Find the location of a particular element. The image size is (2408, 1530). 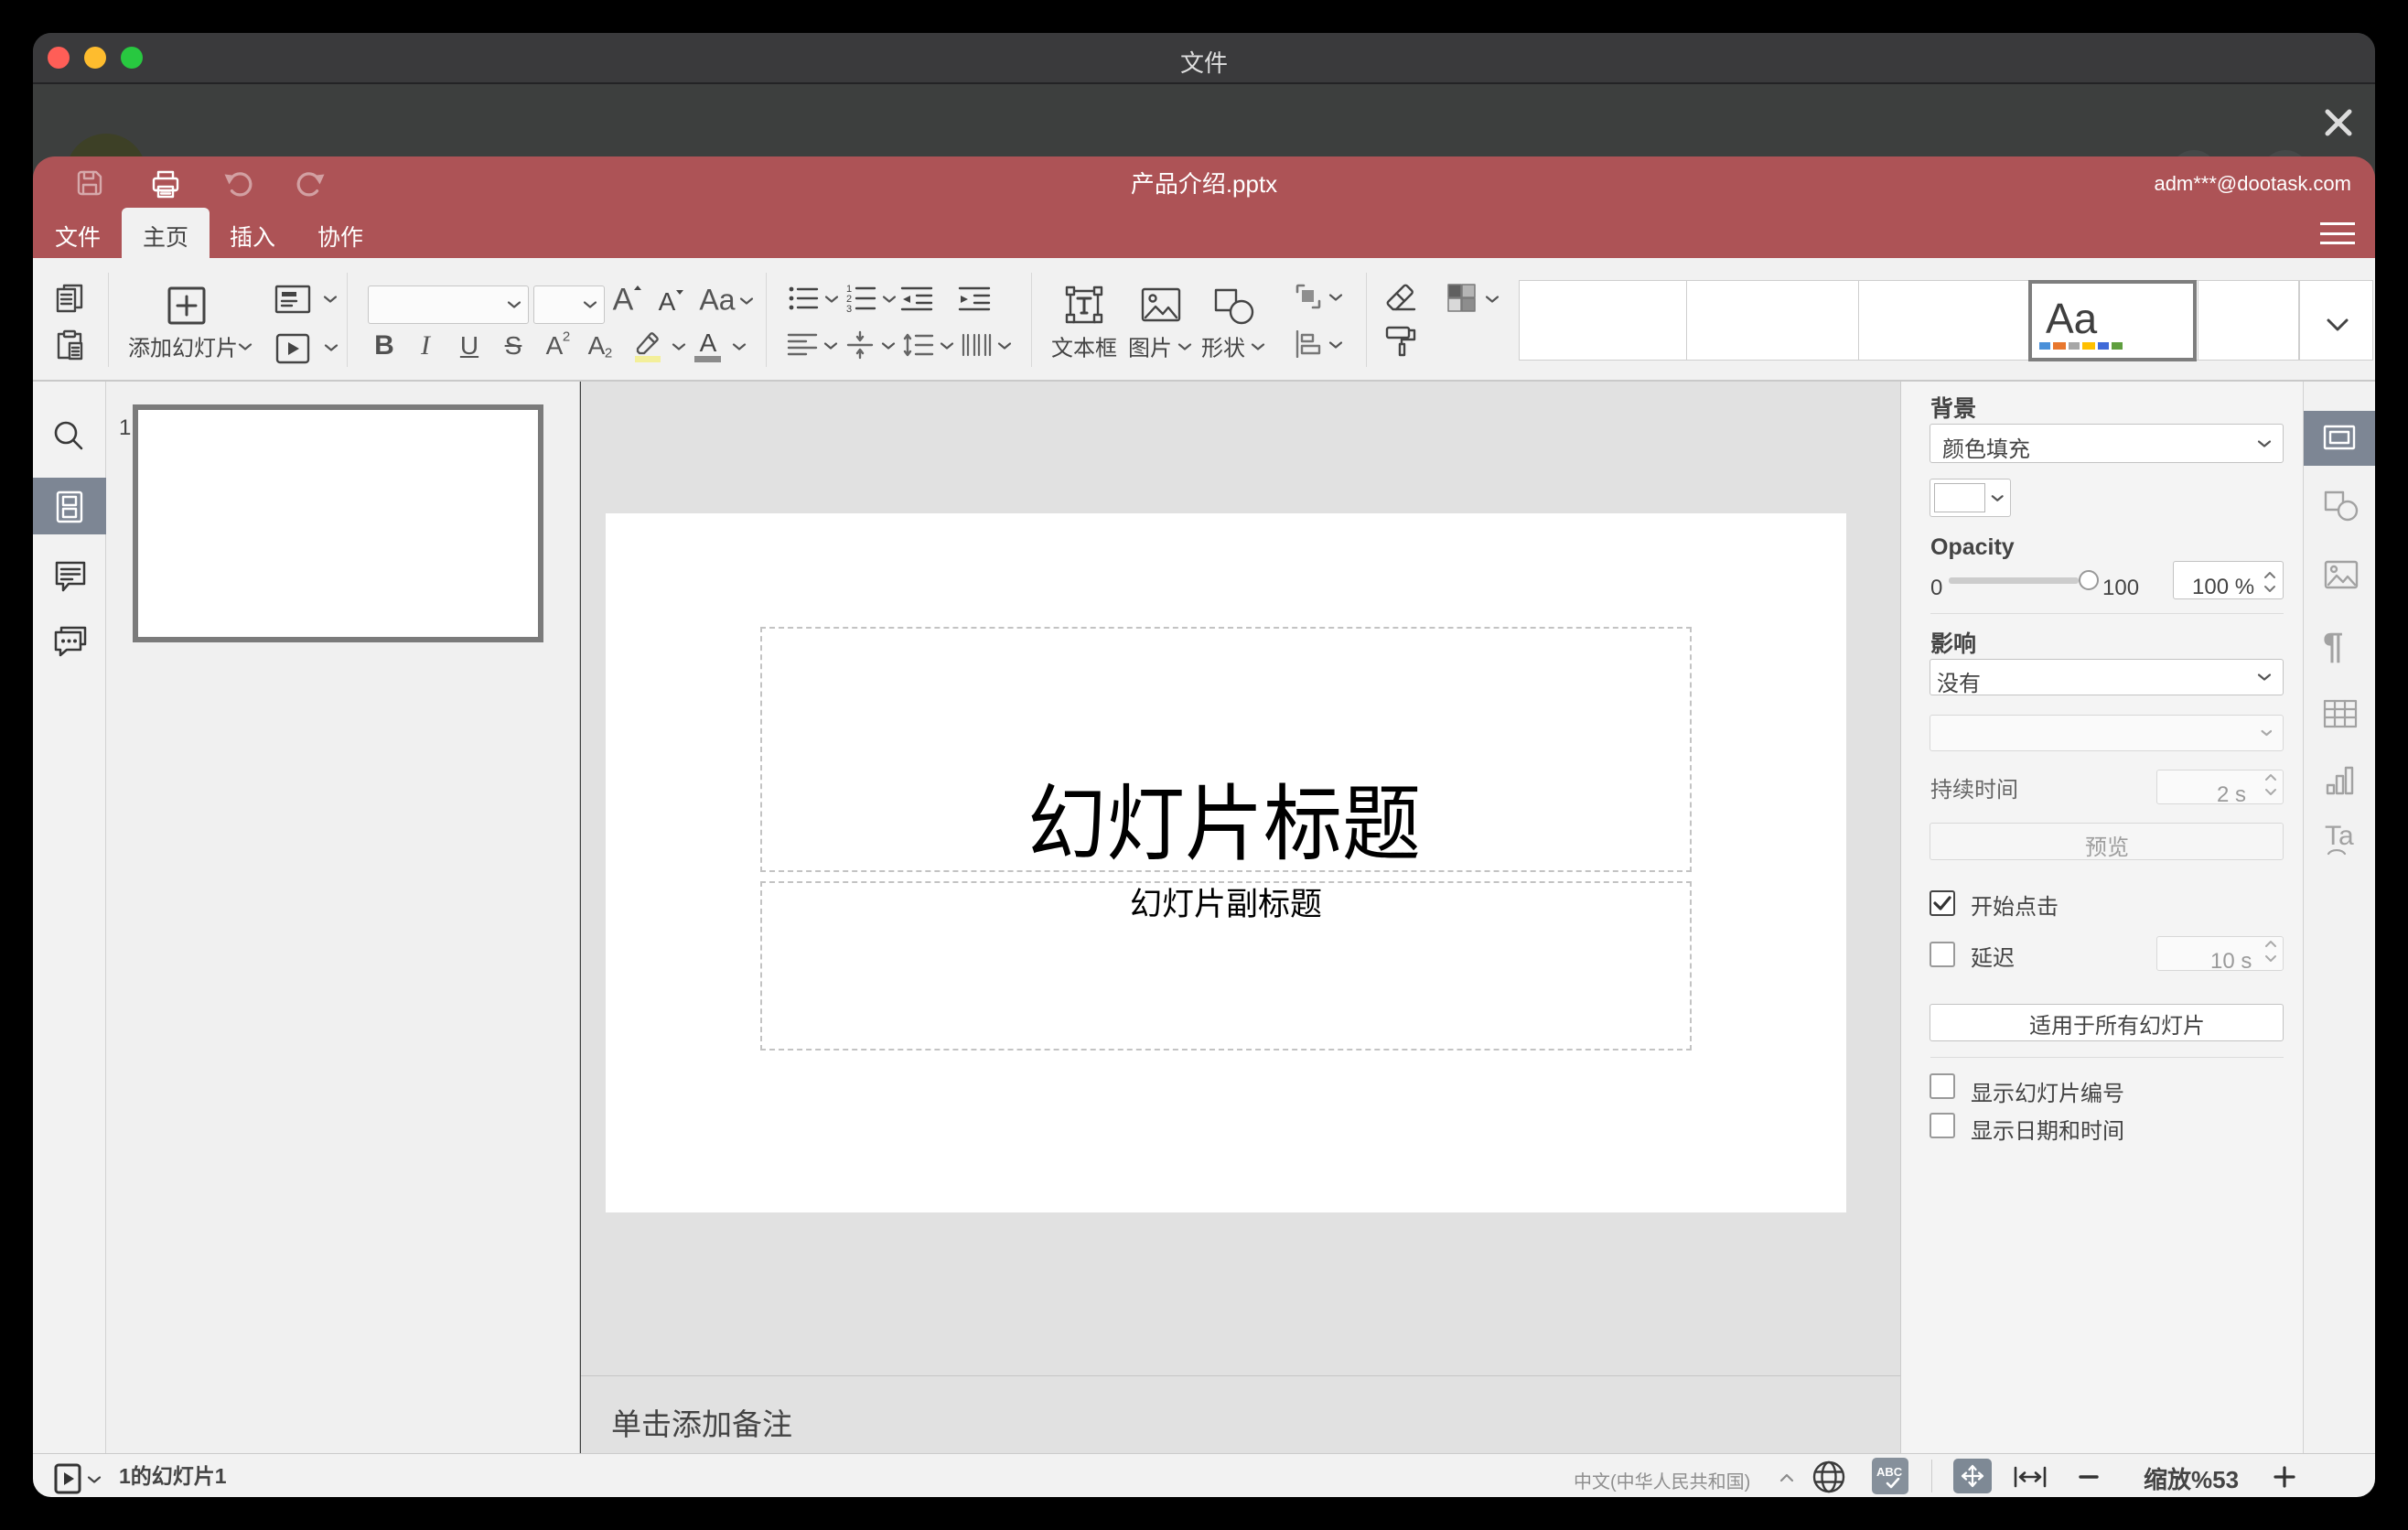

svg-text: 3 is located at coordinates (849, 308).